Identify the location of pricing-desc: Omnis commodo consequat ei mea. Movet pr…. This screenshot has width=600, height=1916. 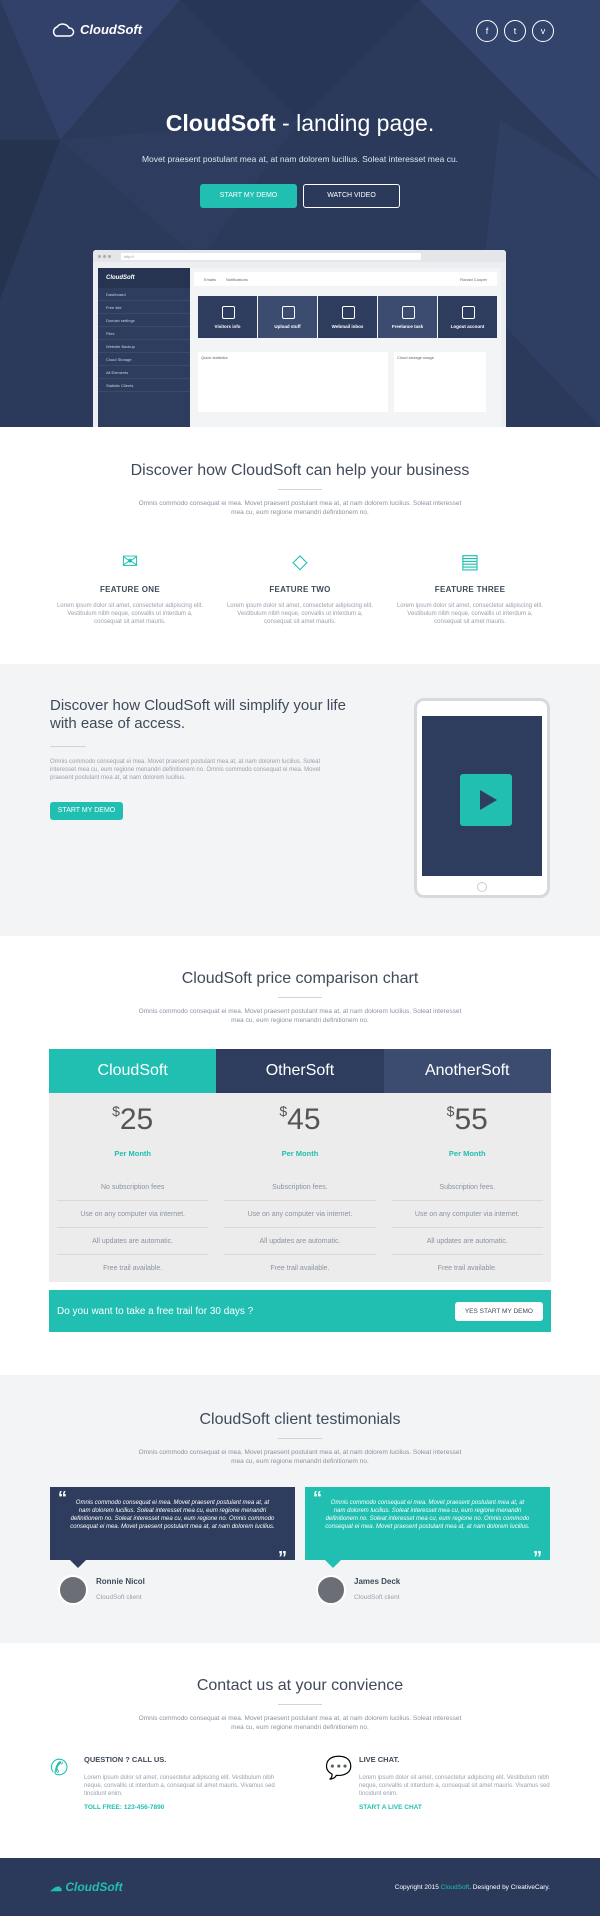
(300, 1016).